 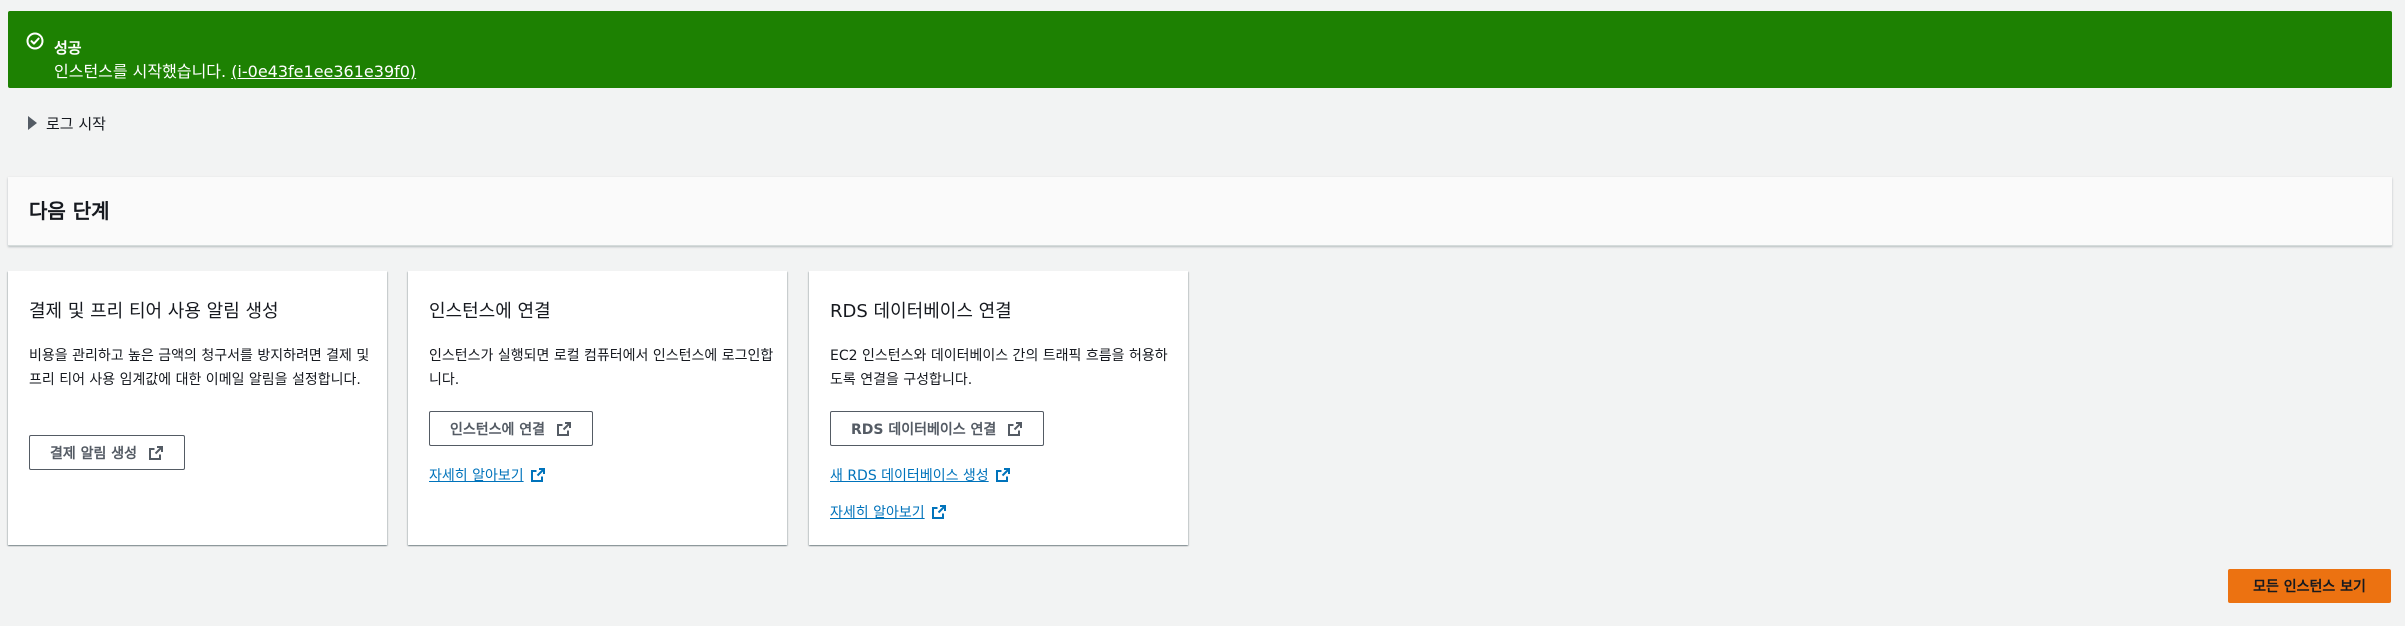 What do you see at coordinates (69, 211) in the screenshot?
I see `next-steps-title: 다음 단계` at bounding box center [69, 211].